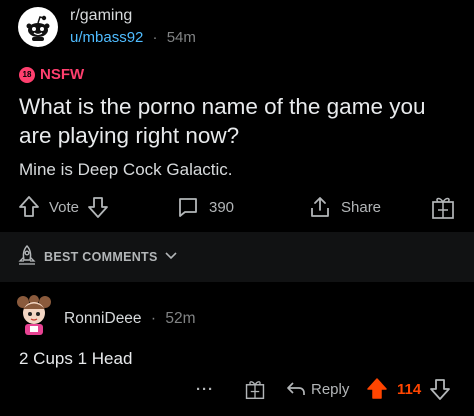 This screenshot has width=474, height=416. What do you see at coordinates (237, 207) in the screenshot?
I see `post-actions: Vote 390 Share` at bounding box center [237, 207].